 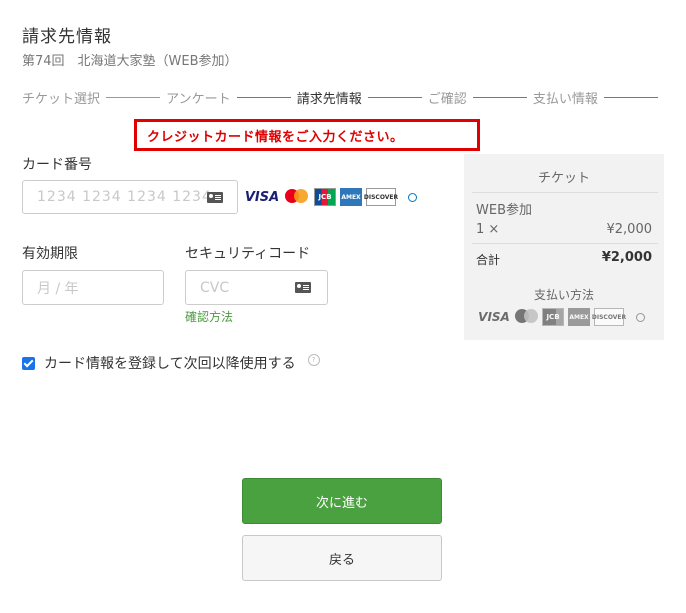 I want to click on card-icon, so click(x=215, y=197).